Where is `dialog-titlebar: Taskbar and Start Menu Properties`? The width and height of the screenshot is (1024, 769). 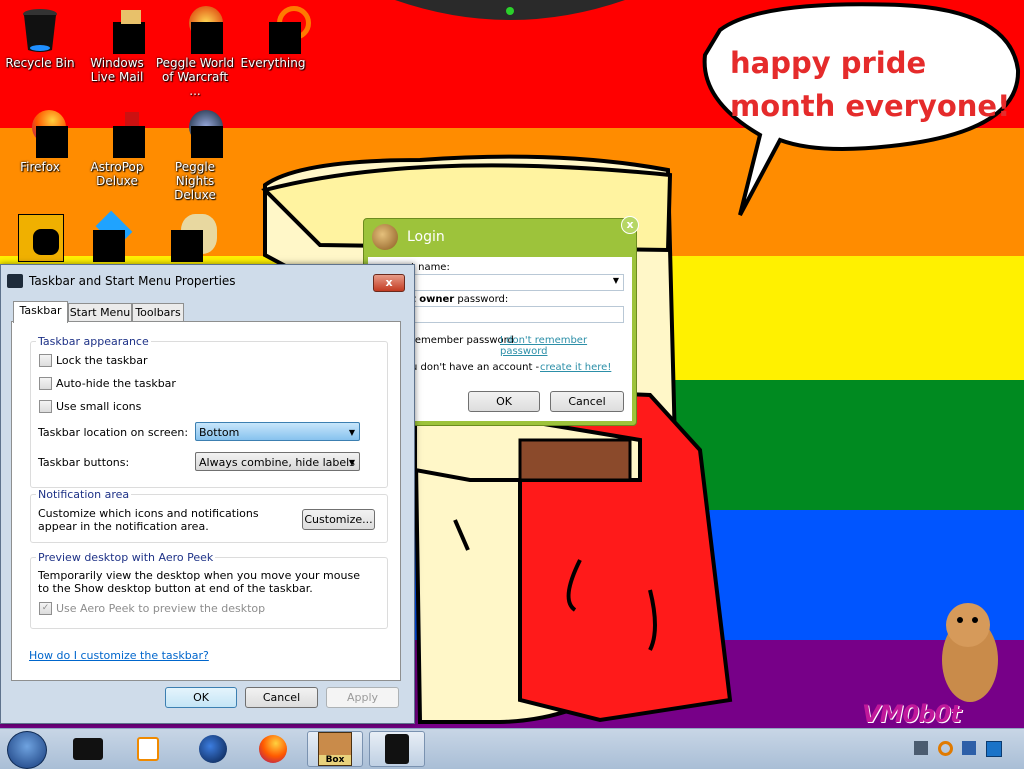 dialog-titlebar: Taskbar and Start Menu Properties is located at coordinates (207, 281).